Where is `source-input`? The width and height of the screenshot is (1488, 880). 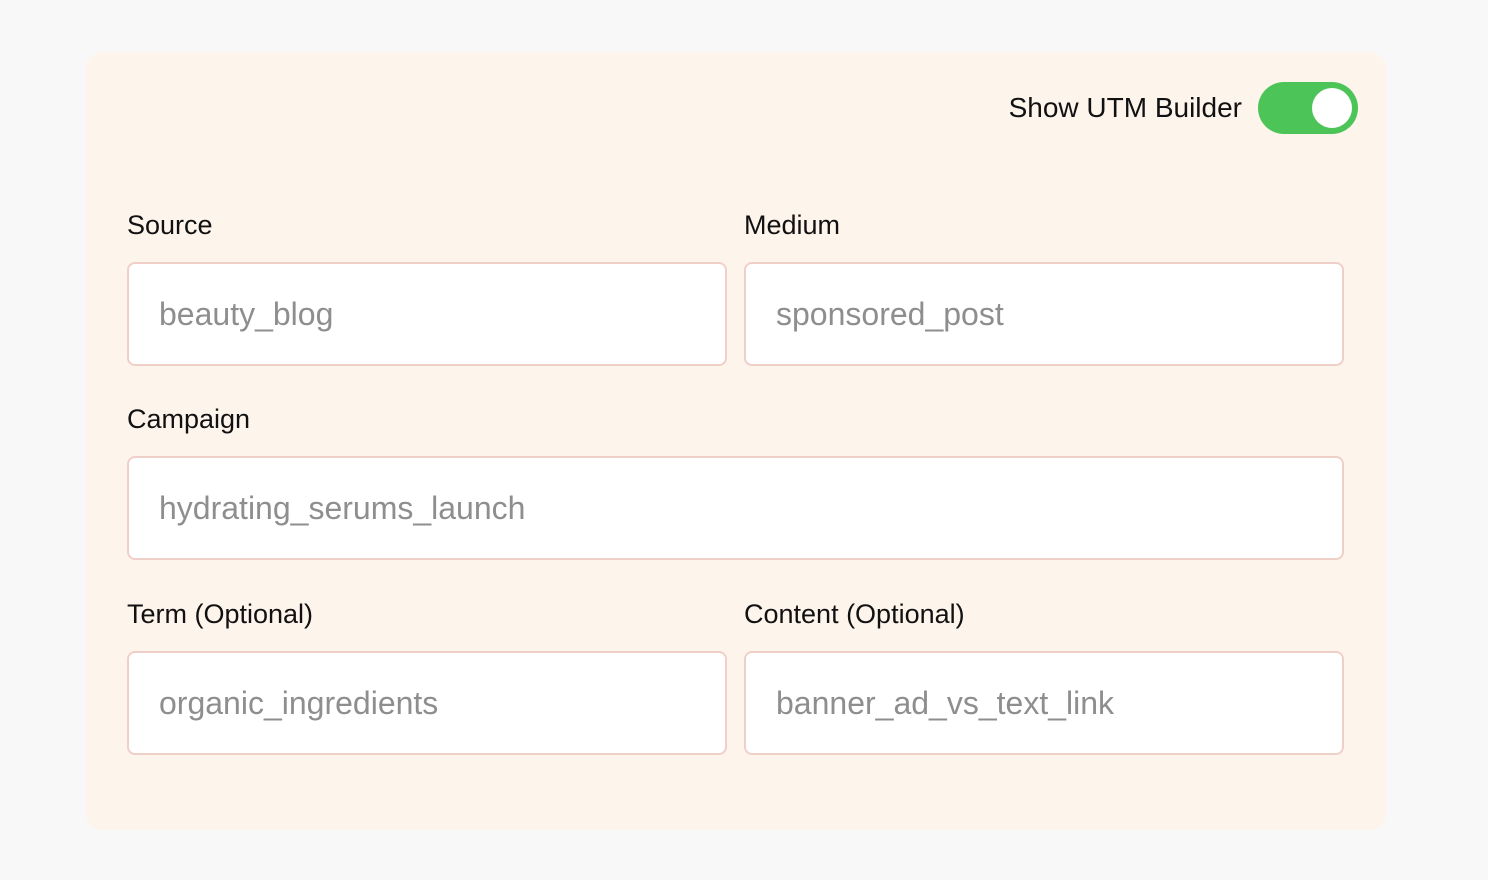 source-input is located at coordinates (427, 314).